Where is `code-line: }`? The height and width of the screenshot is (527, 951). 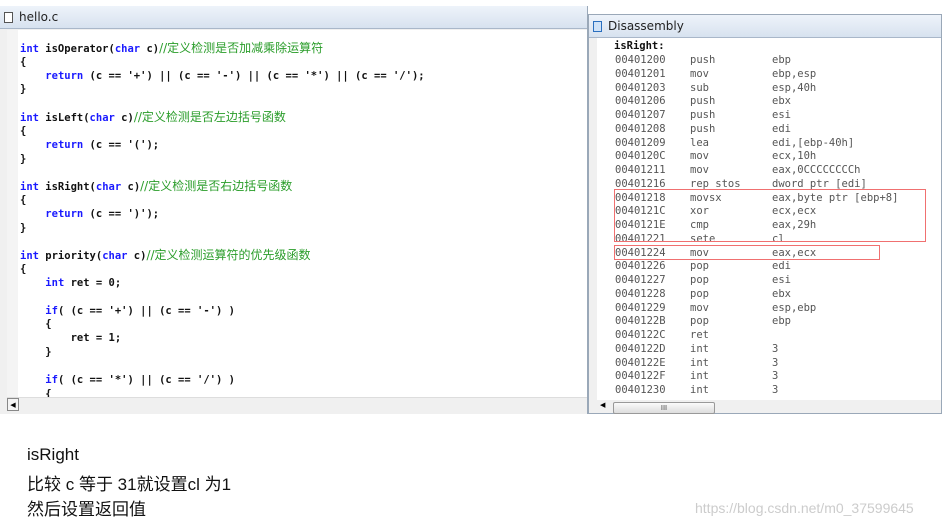
code-line: } is located at coordinates (23, 89).